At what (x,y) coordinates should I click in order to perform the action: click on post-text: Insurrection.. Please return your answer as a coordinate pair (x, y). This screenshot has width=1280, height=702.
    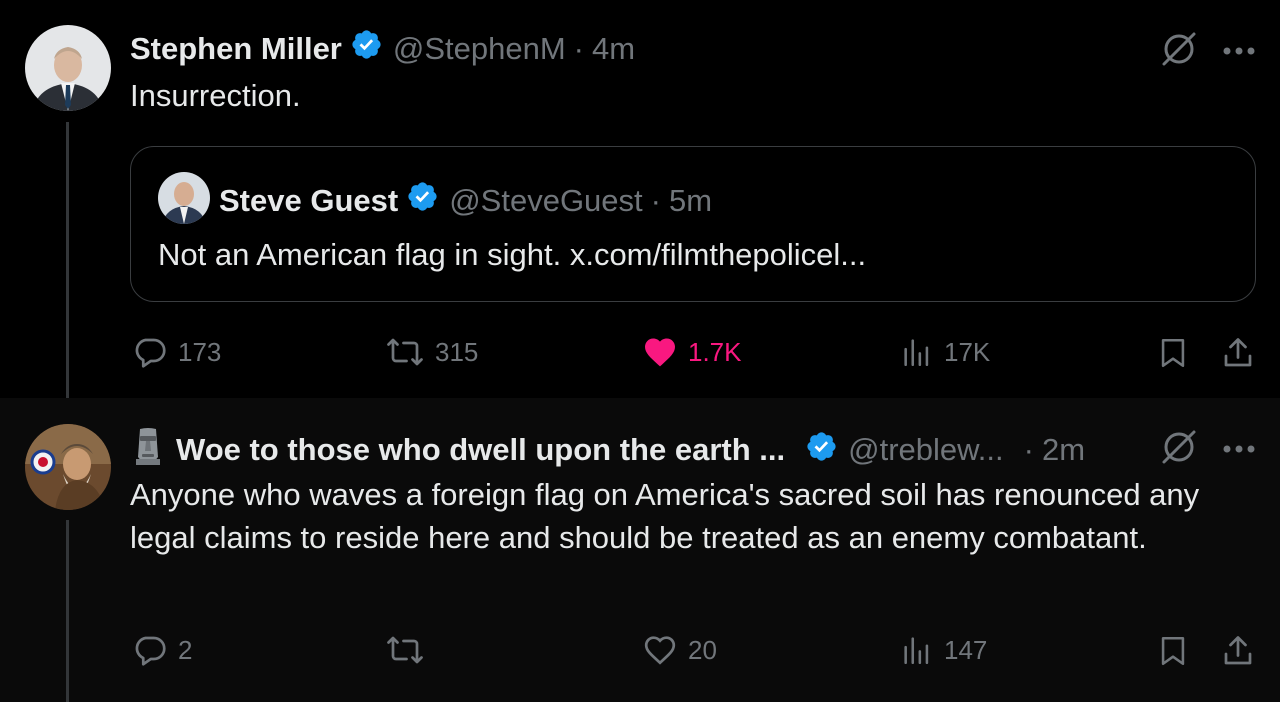
    Looking at the image, I should click on (215, 95).